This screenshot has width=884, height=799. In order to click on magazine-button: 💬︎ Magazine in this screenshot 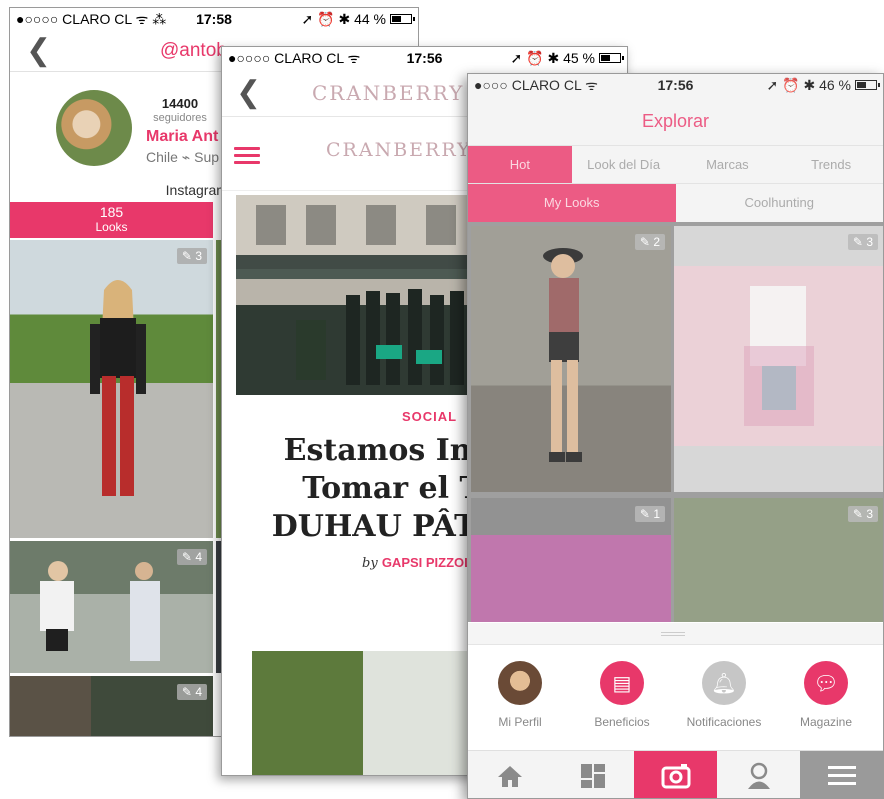, I will do `click(826, 695)`.